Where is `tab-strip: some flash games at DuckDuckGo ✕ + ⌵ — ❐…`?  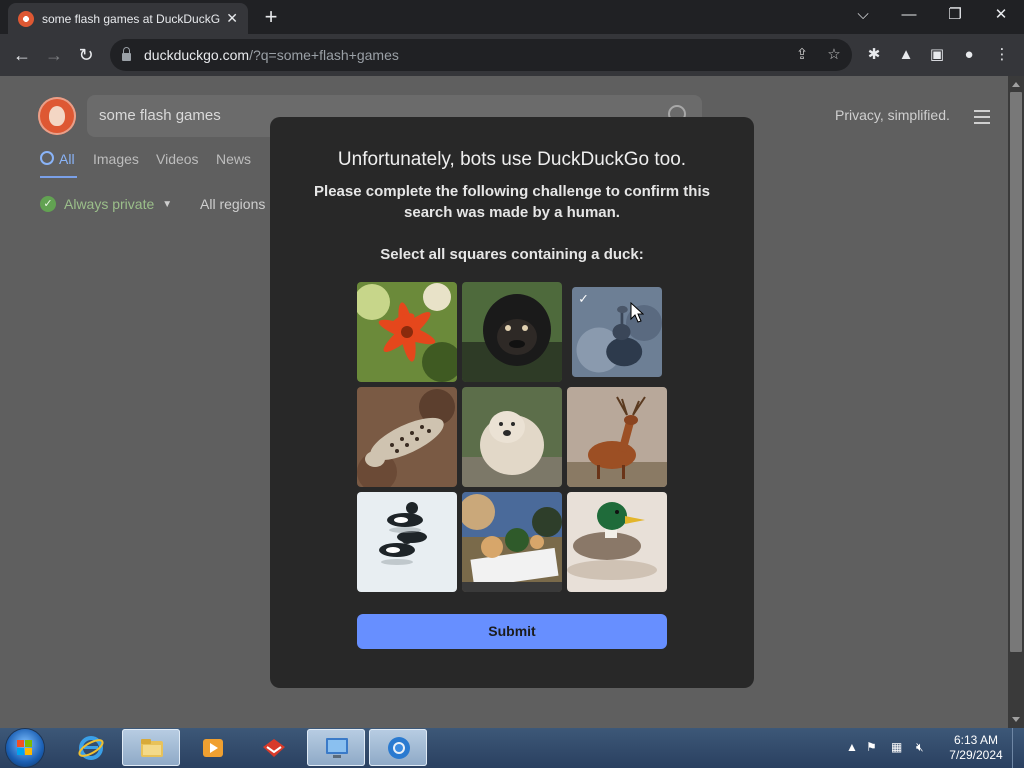
tab-strip: some flash games at DuckDuckGo ✕ + ⌵ — ❐… is located at coordinates (512, 17).